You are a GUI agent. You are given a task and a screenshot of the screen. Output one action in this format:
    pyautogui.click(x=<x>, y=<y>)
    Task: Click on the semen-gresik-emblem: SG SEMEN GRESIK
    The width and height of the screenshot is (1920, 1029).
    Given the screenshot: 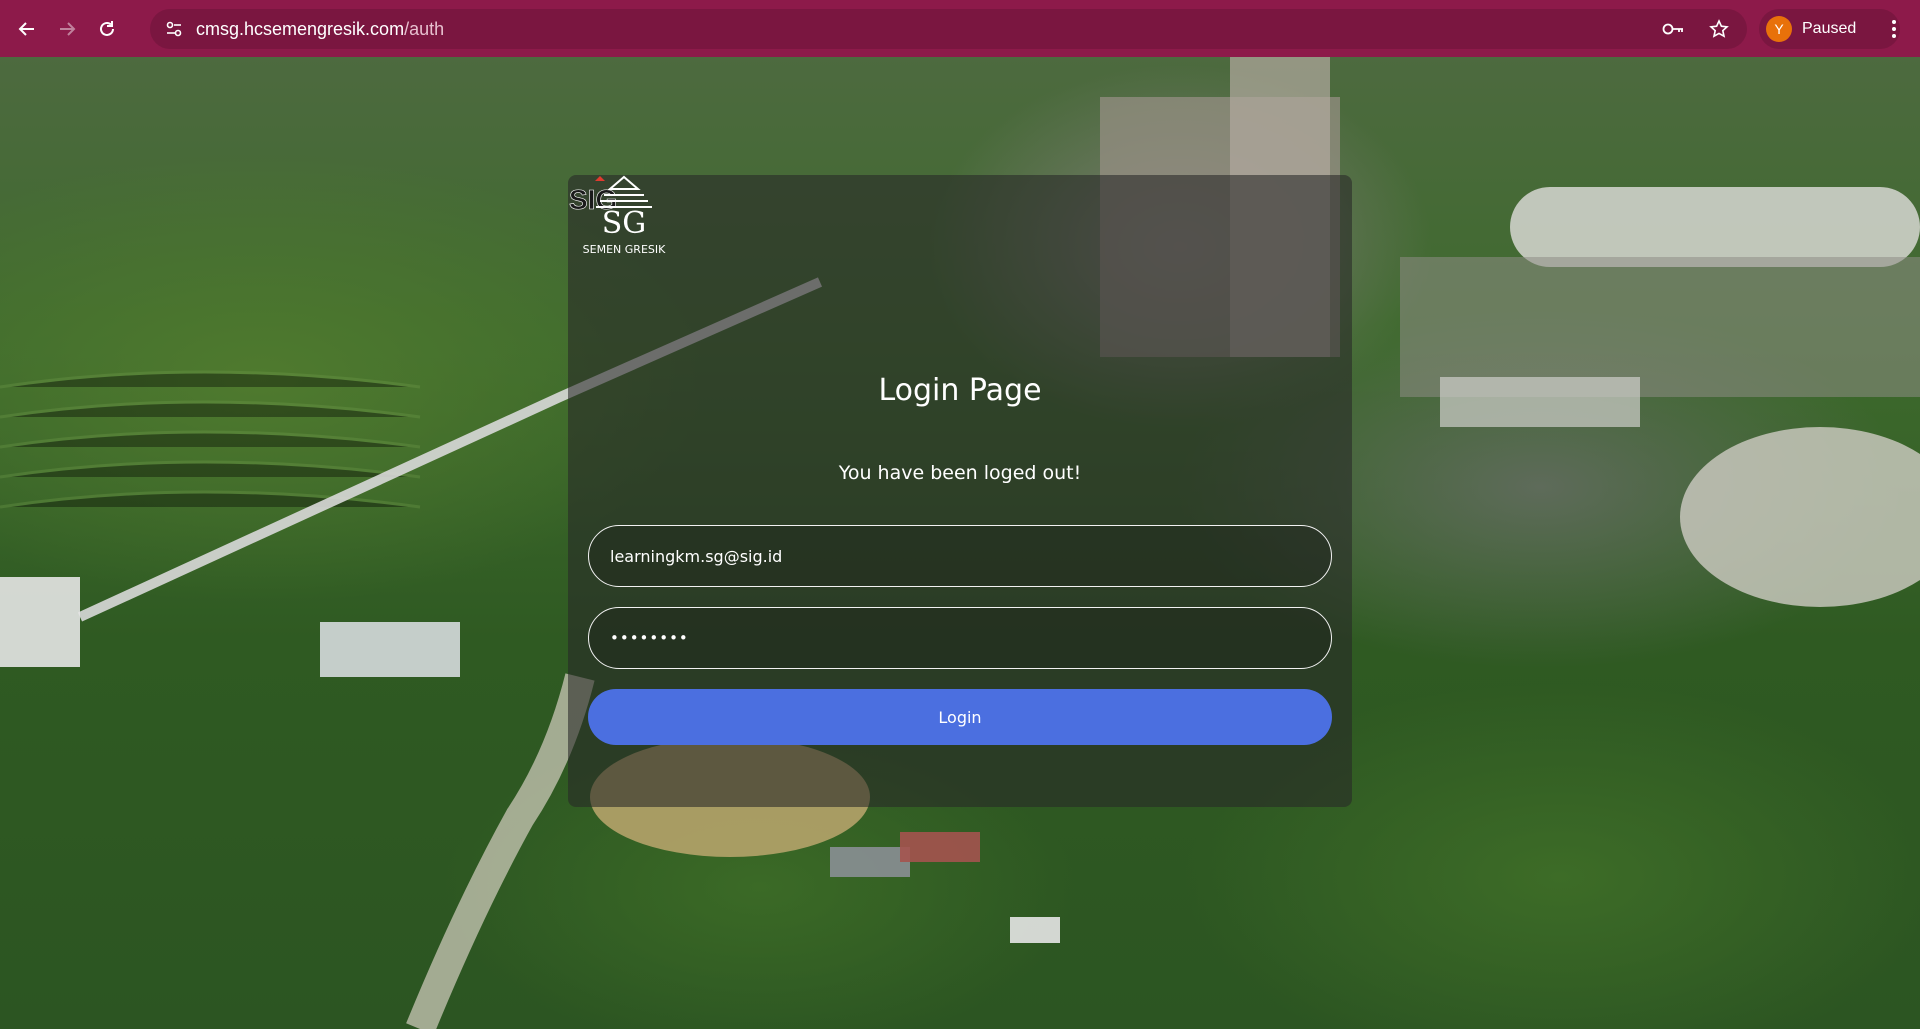 What is the action you would take?
    pyautogui.click(x=624, y=215)
    